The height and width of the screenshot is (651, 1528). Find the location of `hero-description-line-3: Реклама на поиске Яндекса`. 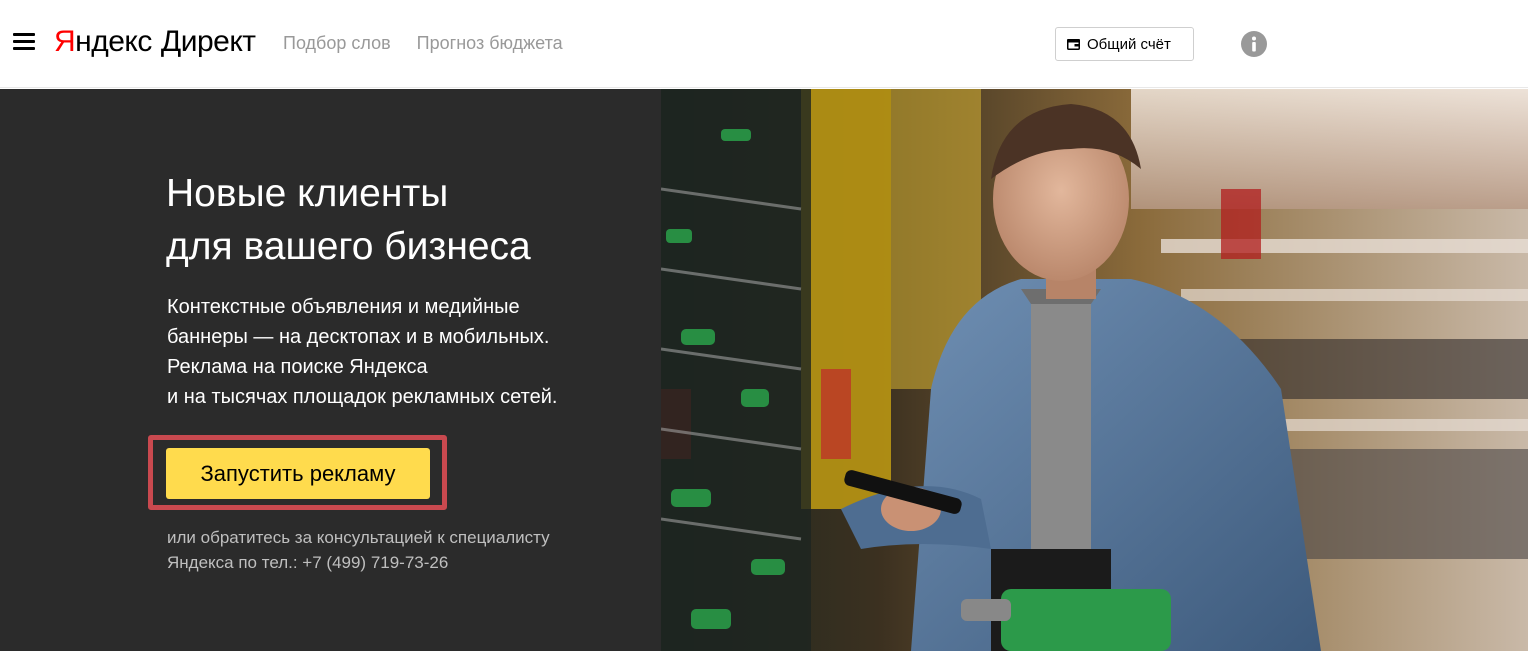

hero-description-line-3: Реклама на поиске Яндекса is located at coordinates (297, 367).